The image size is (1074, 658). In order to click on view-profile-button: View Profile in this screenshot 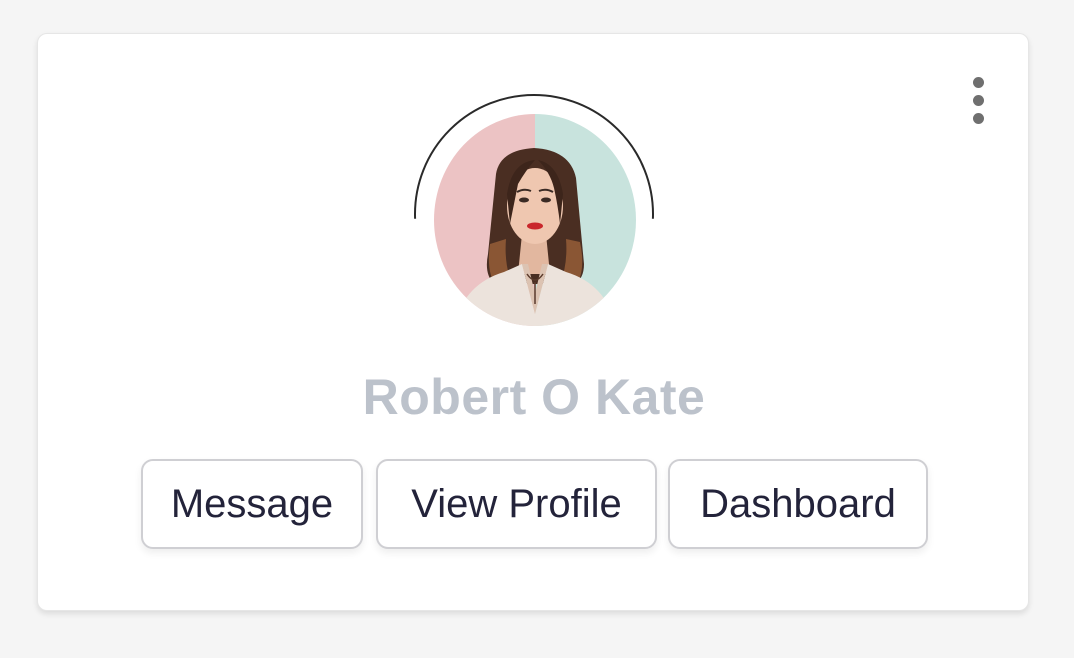, I will do `click(516, 504)`.